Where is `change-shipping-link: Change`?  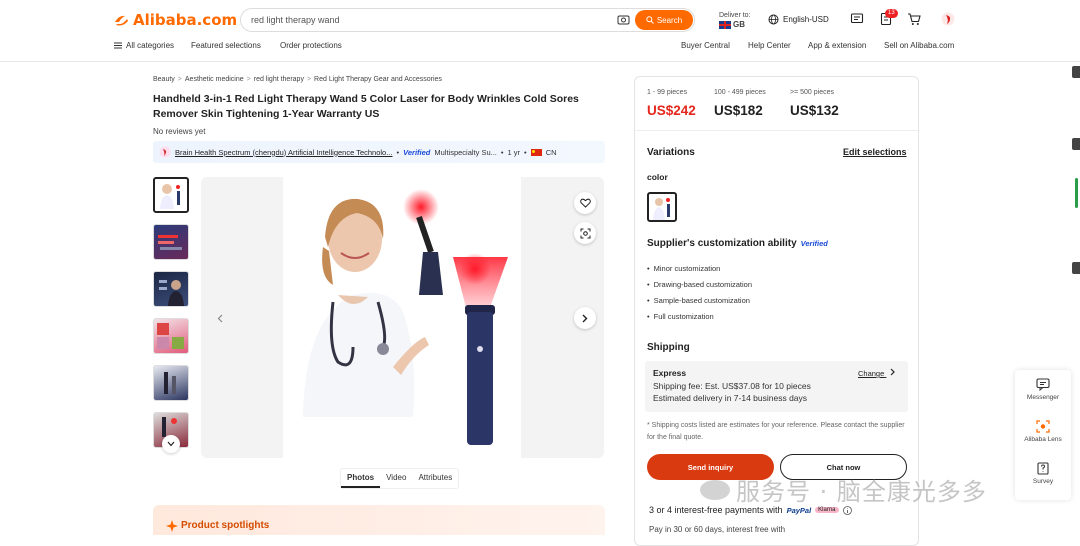 change-shipping-link: Change is located at coordinates (877, 373).